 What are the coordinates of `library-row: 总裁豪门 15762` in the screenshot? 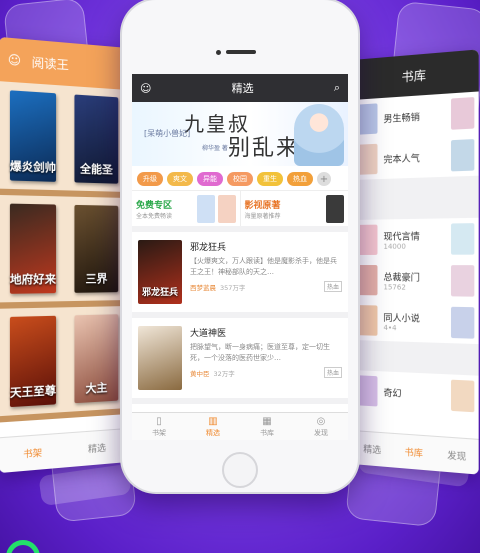 It's located at (415, 281).